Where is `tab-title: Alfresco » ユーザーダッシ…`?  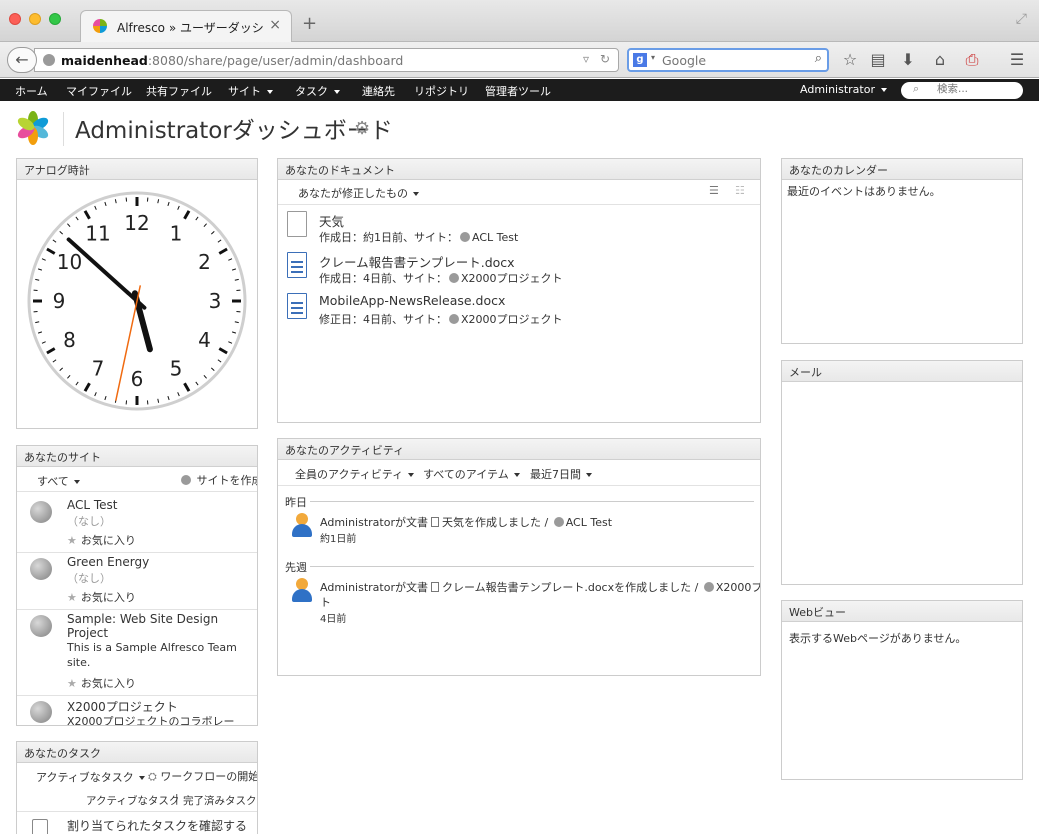 tab-title: Alfresco » ユーザーダッシ… is located at coordinates (191, 28).